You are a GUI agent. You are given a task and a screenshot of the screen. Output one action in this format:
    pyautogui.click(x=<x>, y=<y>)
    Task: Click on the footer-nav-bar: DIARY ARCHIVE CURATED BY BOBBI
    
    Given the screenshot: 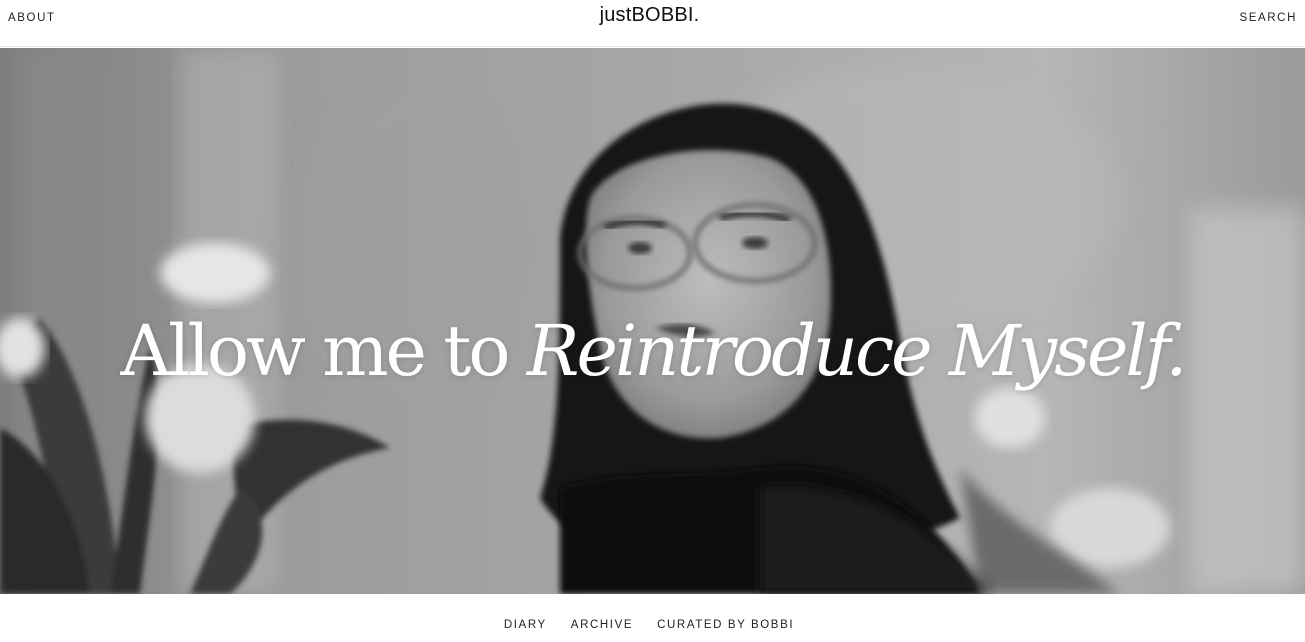 What is the action you would take?
    pyautogui.click(x=652, y=618)
    